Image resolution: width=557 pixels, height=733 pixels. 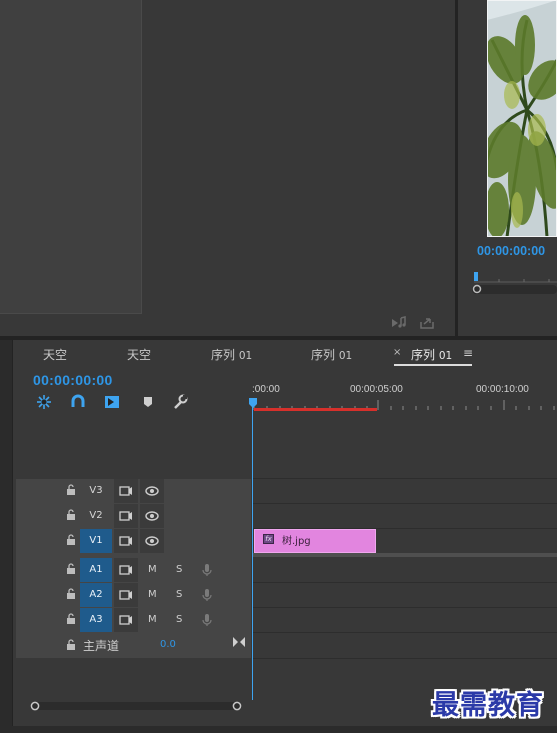 I want to click on program-preview-image, so click(x=522, y=118).